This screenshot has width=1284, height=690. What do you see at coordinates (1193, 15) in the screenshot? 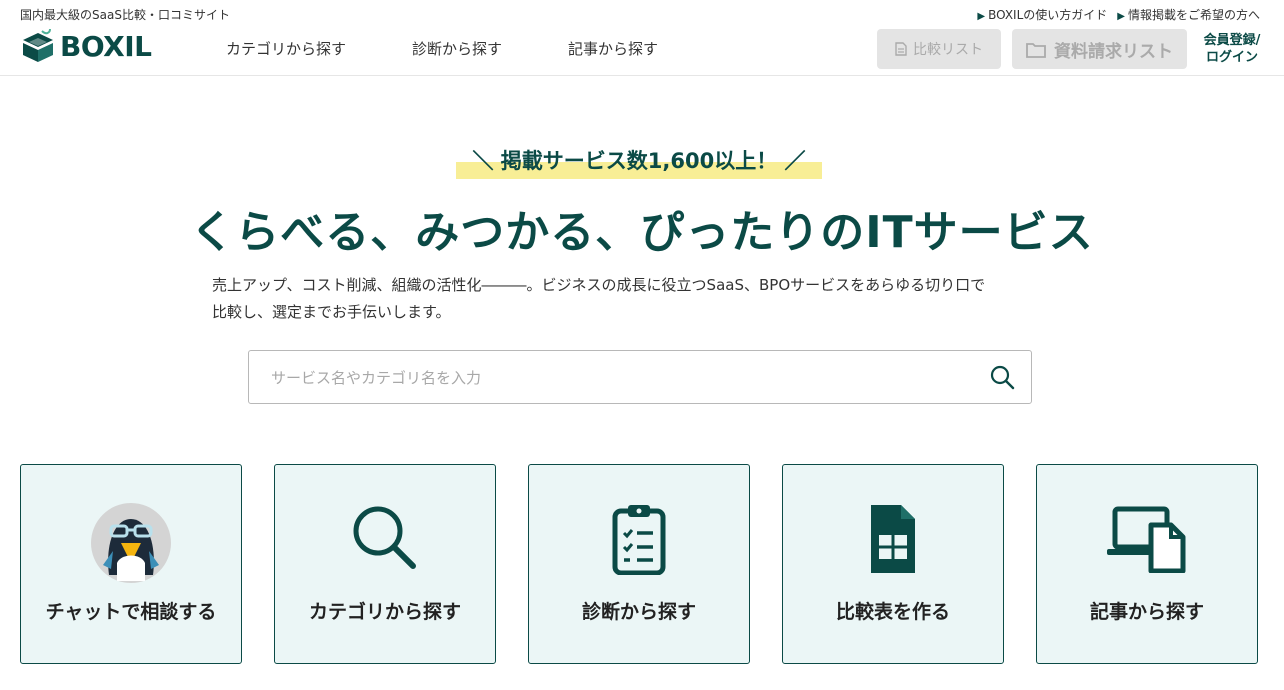
I see `listing-link-label: 情報掲載をご希望の方へ` at bounding box center [1193, 15].